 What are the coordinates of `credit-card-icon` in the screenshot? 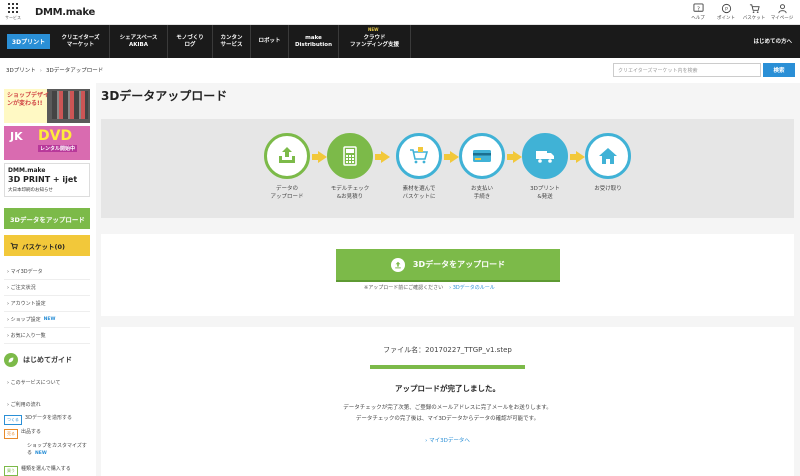 It's located at (482, 156).